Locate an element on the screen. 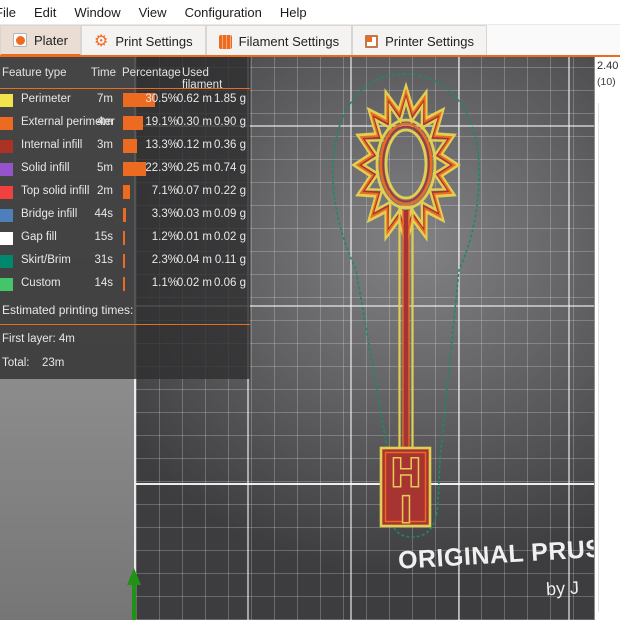 Image resolution: width=620 pixels, height=620 pixels. menu-item-help: Help is located at coordinates (293, 12).